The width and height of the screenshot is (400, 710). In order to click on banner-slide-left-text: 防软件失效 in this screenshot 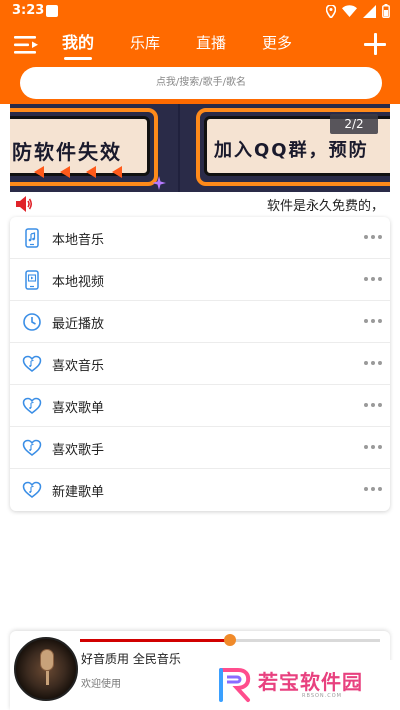, I will do `click(67, 152)`.